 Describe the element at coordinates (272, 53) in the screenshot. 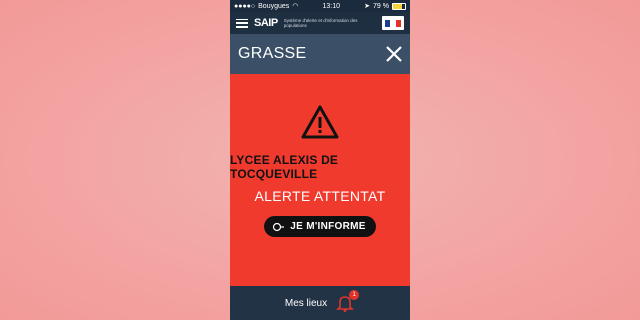

I see `city-name: GRASSE` at that location.